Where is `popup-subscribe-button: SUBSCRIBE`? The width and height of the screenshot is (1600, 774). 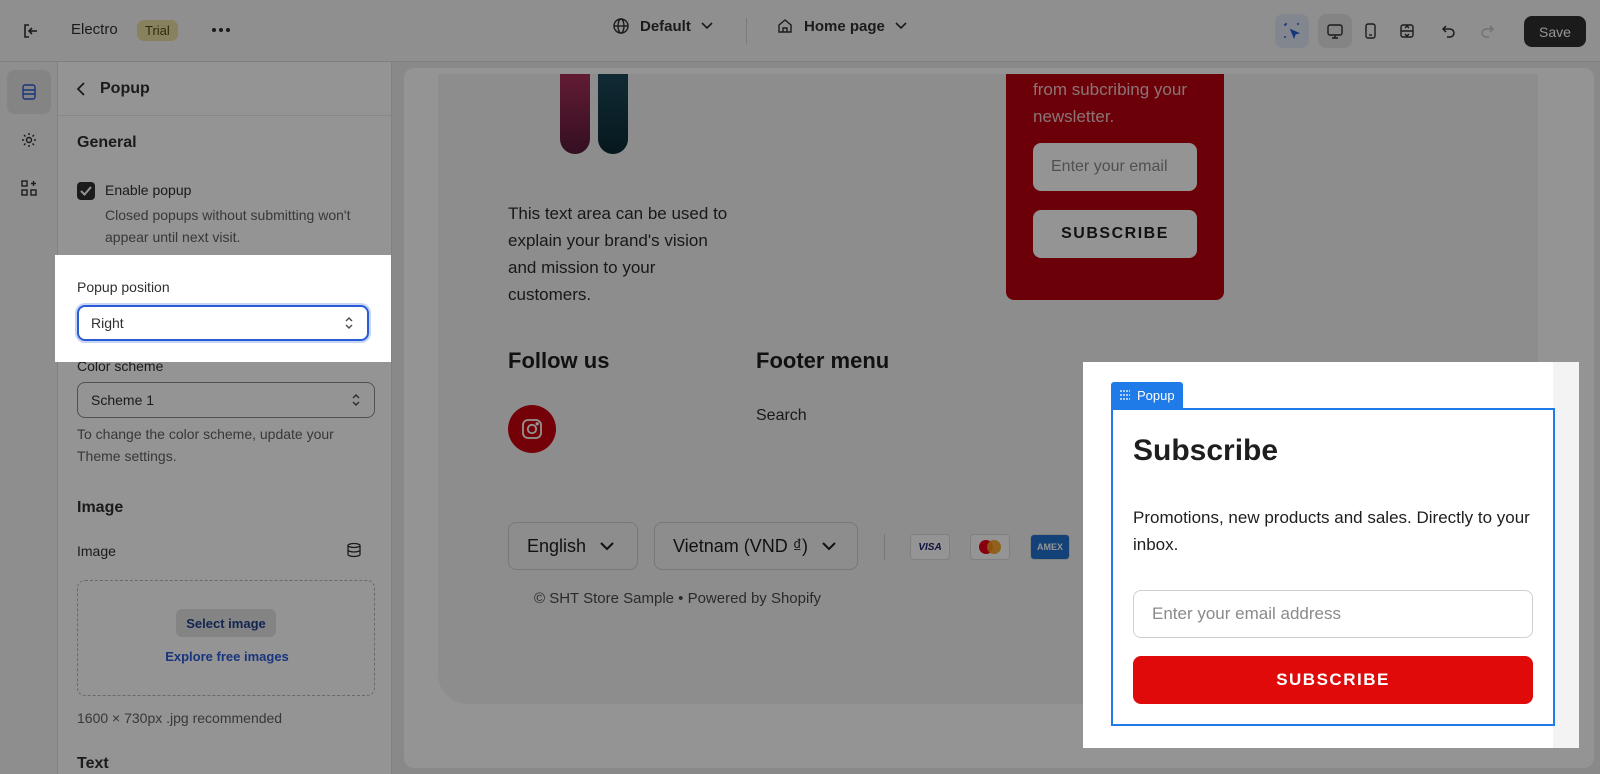
popup-subscribe-button: SUBSCRIBE is located at coordinates (1333, 680).